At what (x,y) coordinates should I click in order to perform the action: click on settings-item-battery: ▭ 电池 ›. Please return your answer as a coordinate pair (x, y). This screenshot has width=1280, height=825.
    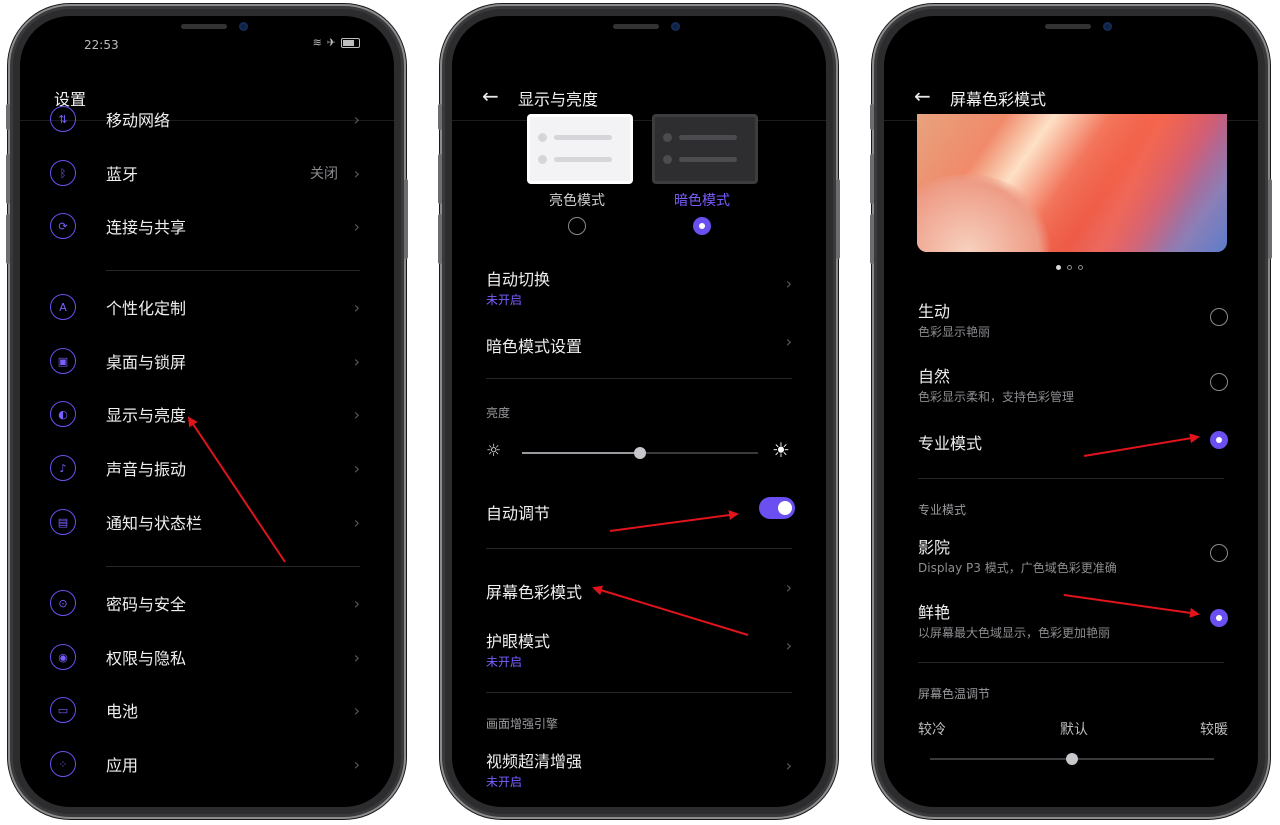
    Looking at the image, I should click on (207, 710).